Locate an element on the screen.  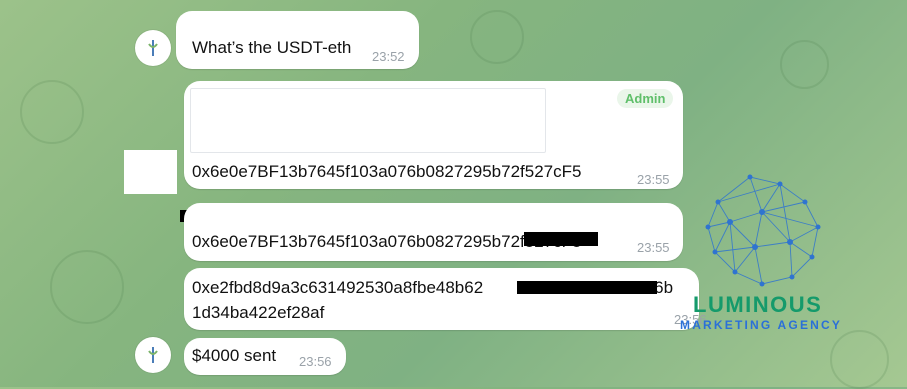
luminous-network-logo-icon is located at coordinates (763, 230).